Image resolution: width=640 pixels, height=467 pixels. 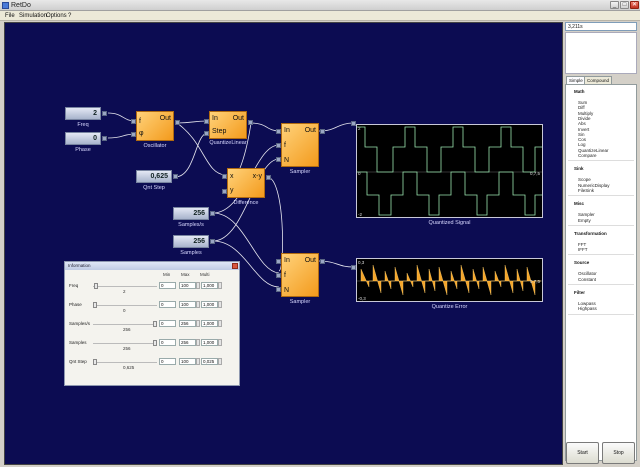 What do you see at coordinates (584, 179) in the screenshot?
I see `toolbox-item: Scope` at bounding box center [584, 179].